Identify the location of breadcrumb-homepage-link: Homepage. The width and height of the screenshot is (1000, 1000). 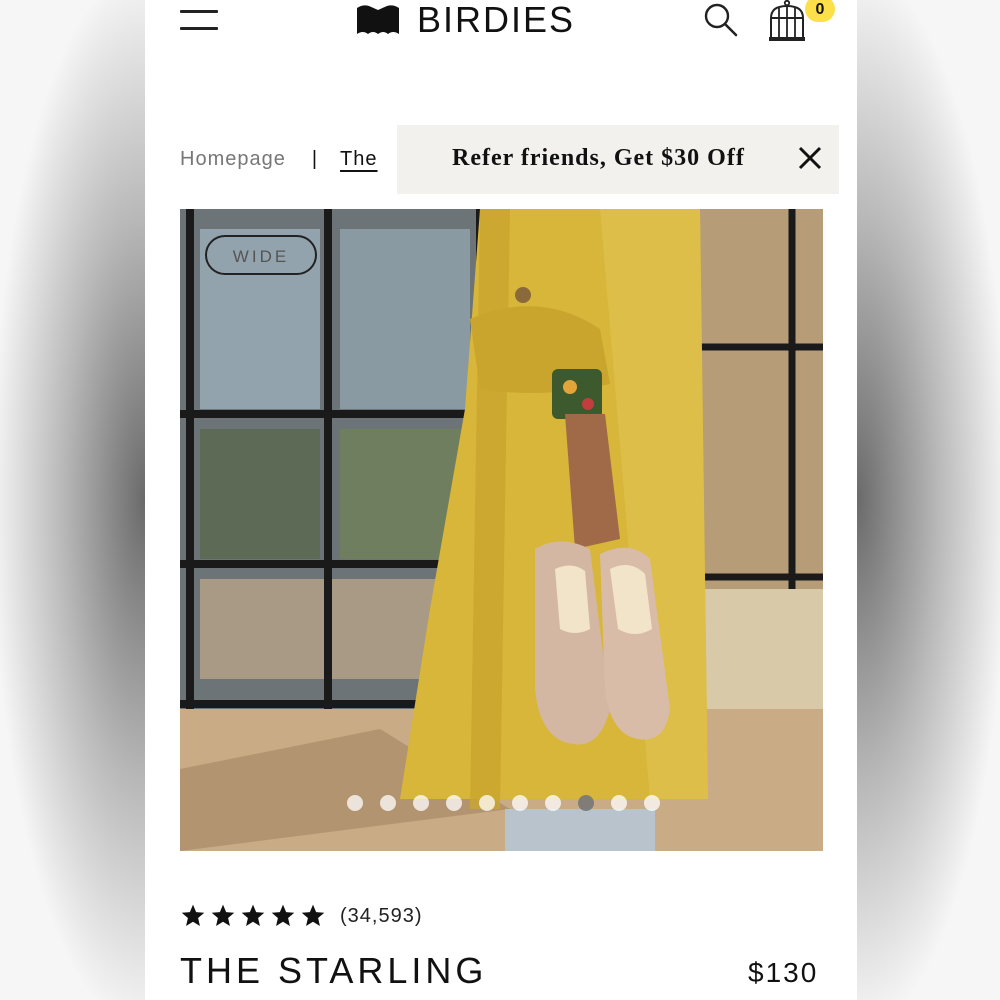
(233, 159).